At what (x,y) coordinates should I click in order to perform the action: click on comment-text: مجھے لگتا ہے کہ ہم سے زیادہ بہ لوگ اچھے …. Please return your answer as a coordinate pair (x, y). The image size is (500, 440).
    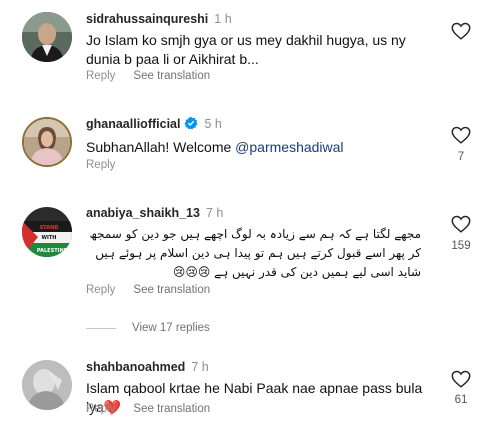
    Looking at the image, I should click on (255, 253).